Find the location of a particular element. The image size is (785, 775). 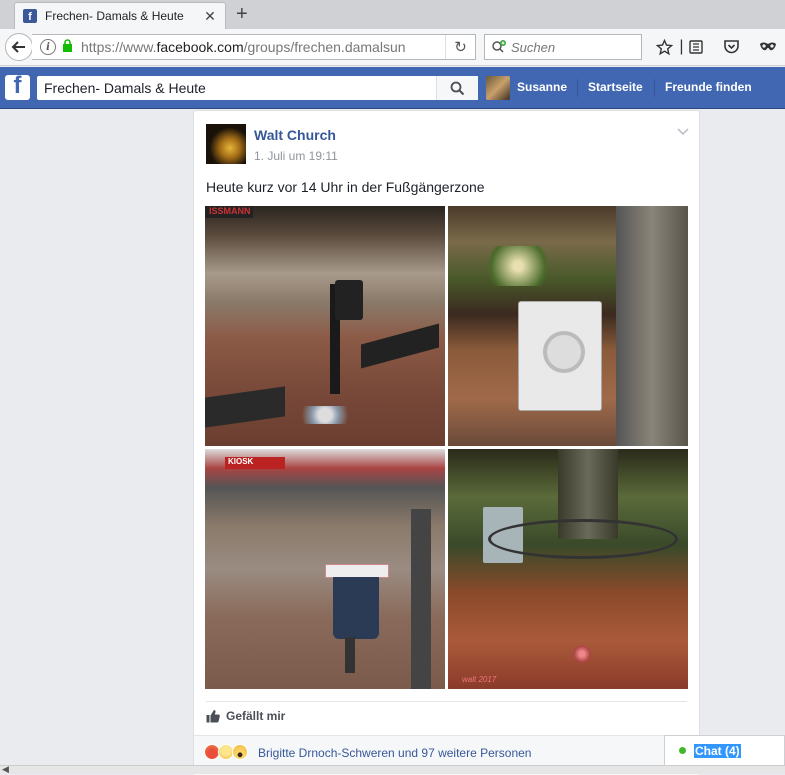

like-button: Gefällt mir is located at coordinates (245, 716).